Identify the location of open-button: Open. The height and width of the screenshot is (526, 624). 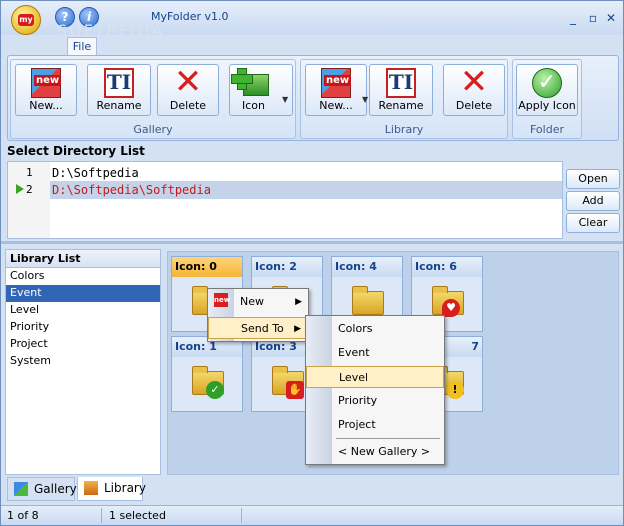
(593, 179).